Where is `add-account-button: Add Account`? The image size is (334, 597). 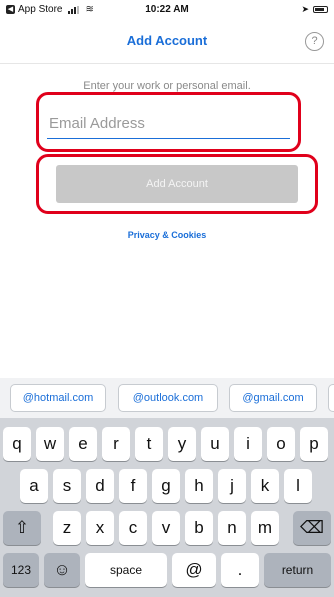
add-account-button: Add Account is located at coordinates (177, 184).